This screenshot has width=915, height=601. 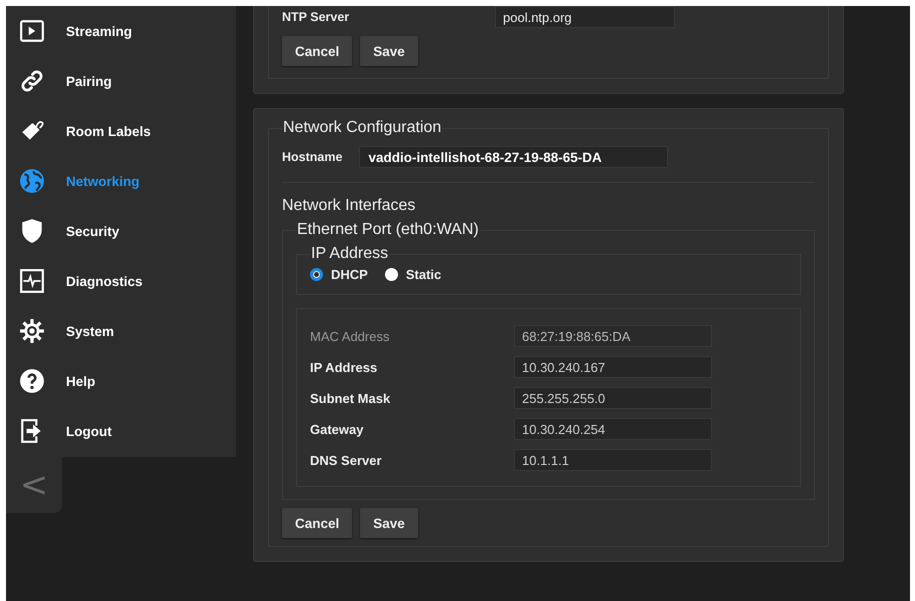 What do you see at coordinates (362, 128) in the screenshot?
I see `section-title: Network Configuration` at bounding box center [362, 128].